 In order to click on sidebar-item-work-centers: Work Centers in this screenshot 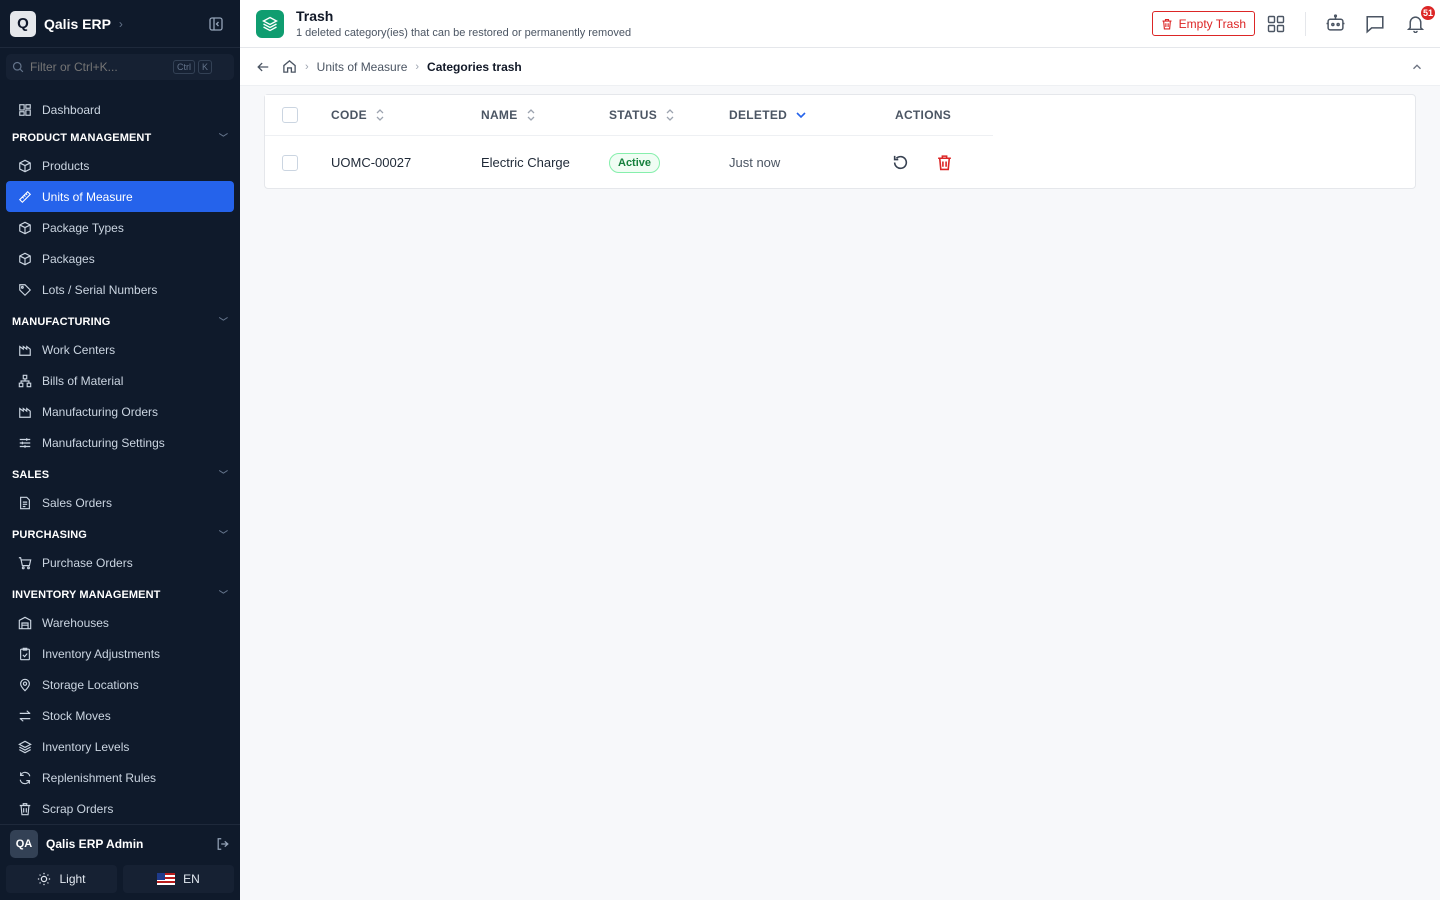, I will do `click(120, 349)`.